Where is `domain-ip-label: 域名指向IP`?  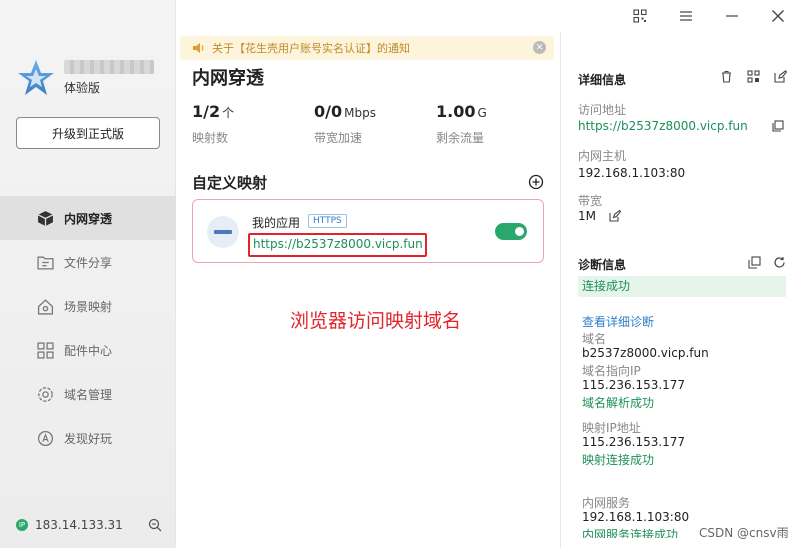
domain-ip-label: 域名指向IP is located at coordinates (611, 371).